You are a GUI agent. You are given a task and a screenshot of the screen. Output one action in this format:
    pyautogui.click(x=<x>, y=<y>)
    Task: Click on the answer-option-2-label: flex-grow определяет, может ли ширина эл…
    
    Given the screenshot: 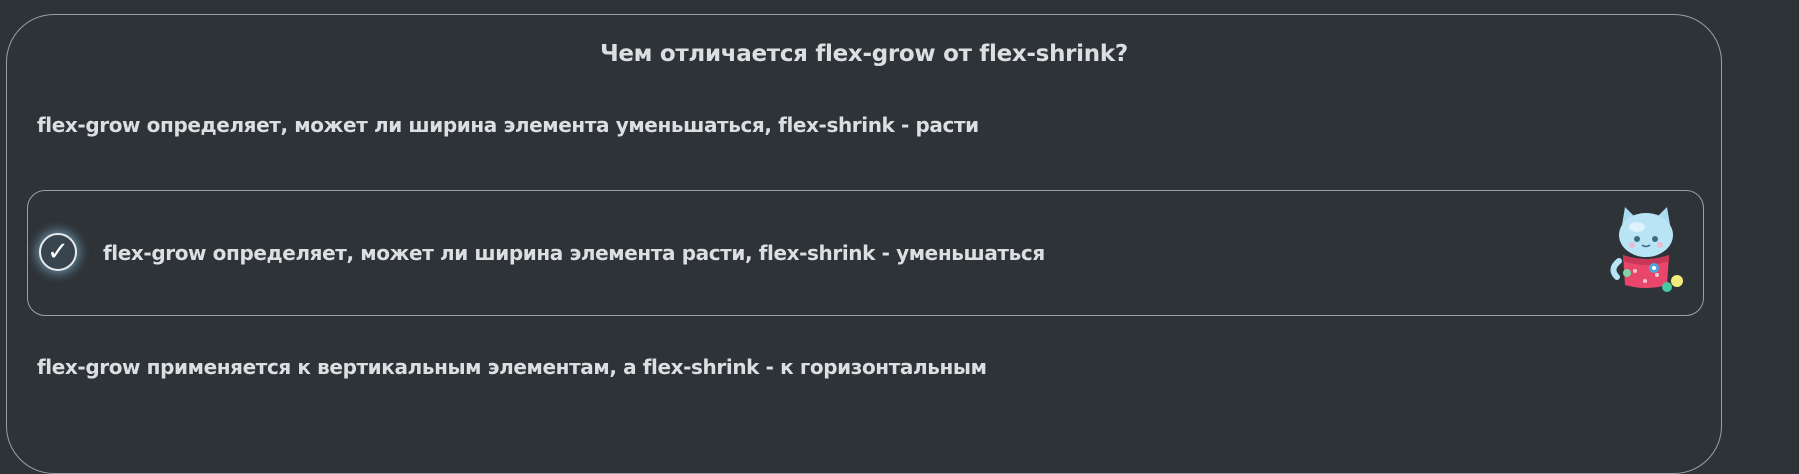 What is the action you would take?
    pyautogui.click(x=574, y=253)
    